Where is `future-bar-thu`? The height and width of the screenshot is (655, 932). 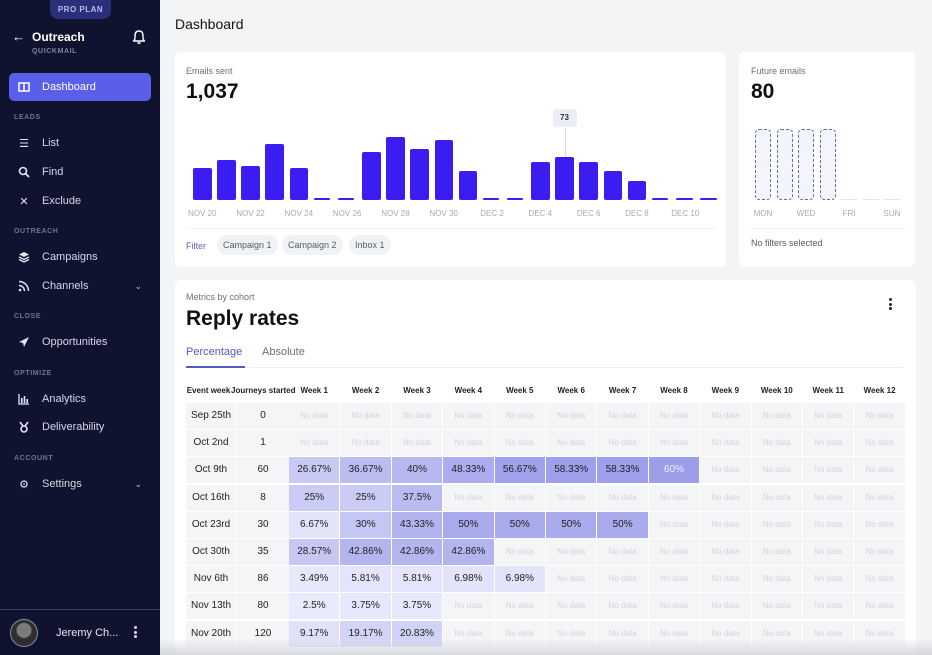 future-bar-thu is located at coordinates (827, 164).